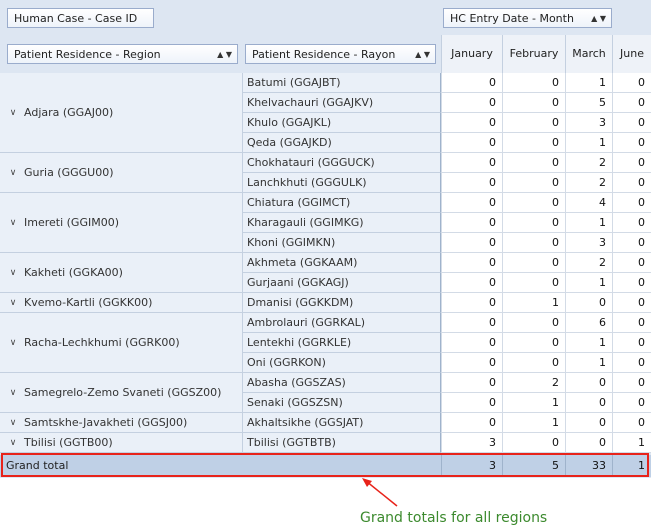 This screenshot has width=651, height=529. I want to click on callout-arrow-icon, so click(380, 492).